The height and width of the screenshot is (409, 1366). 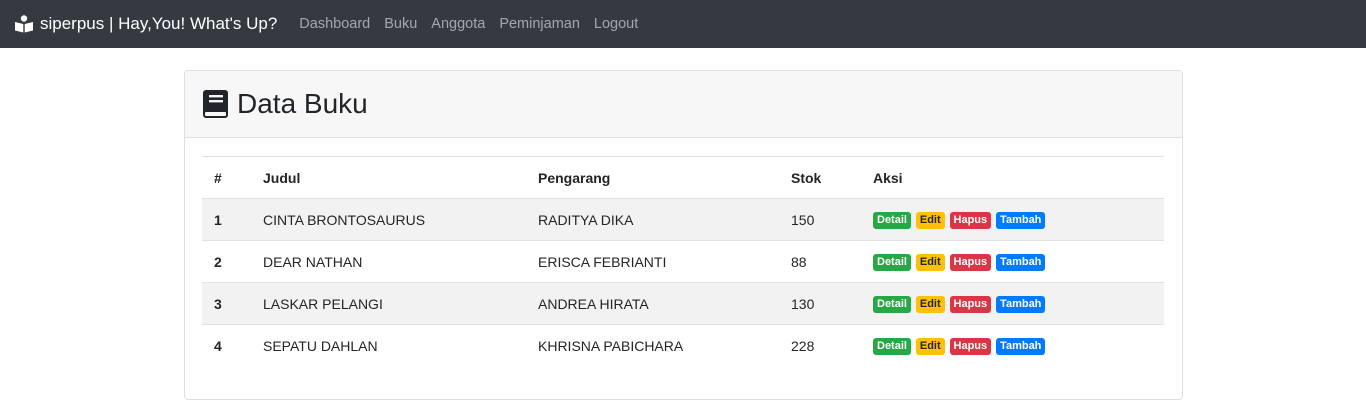 I want to click on row-stok: 130, so click(x=803, y=303).